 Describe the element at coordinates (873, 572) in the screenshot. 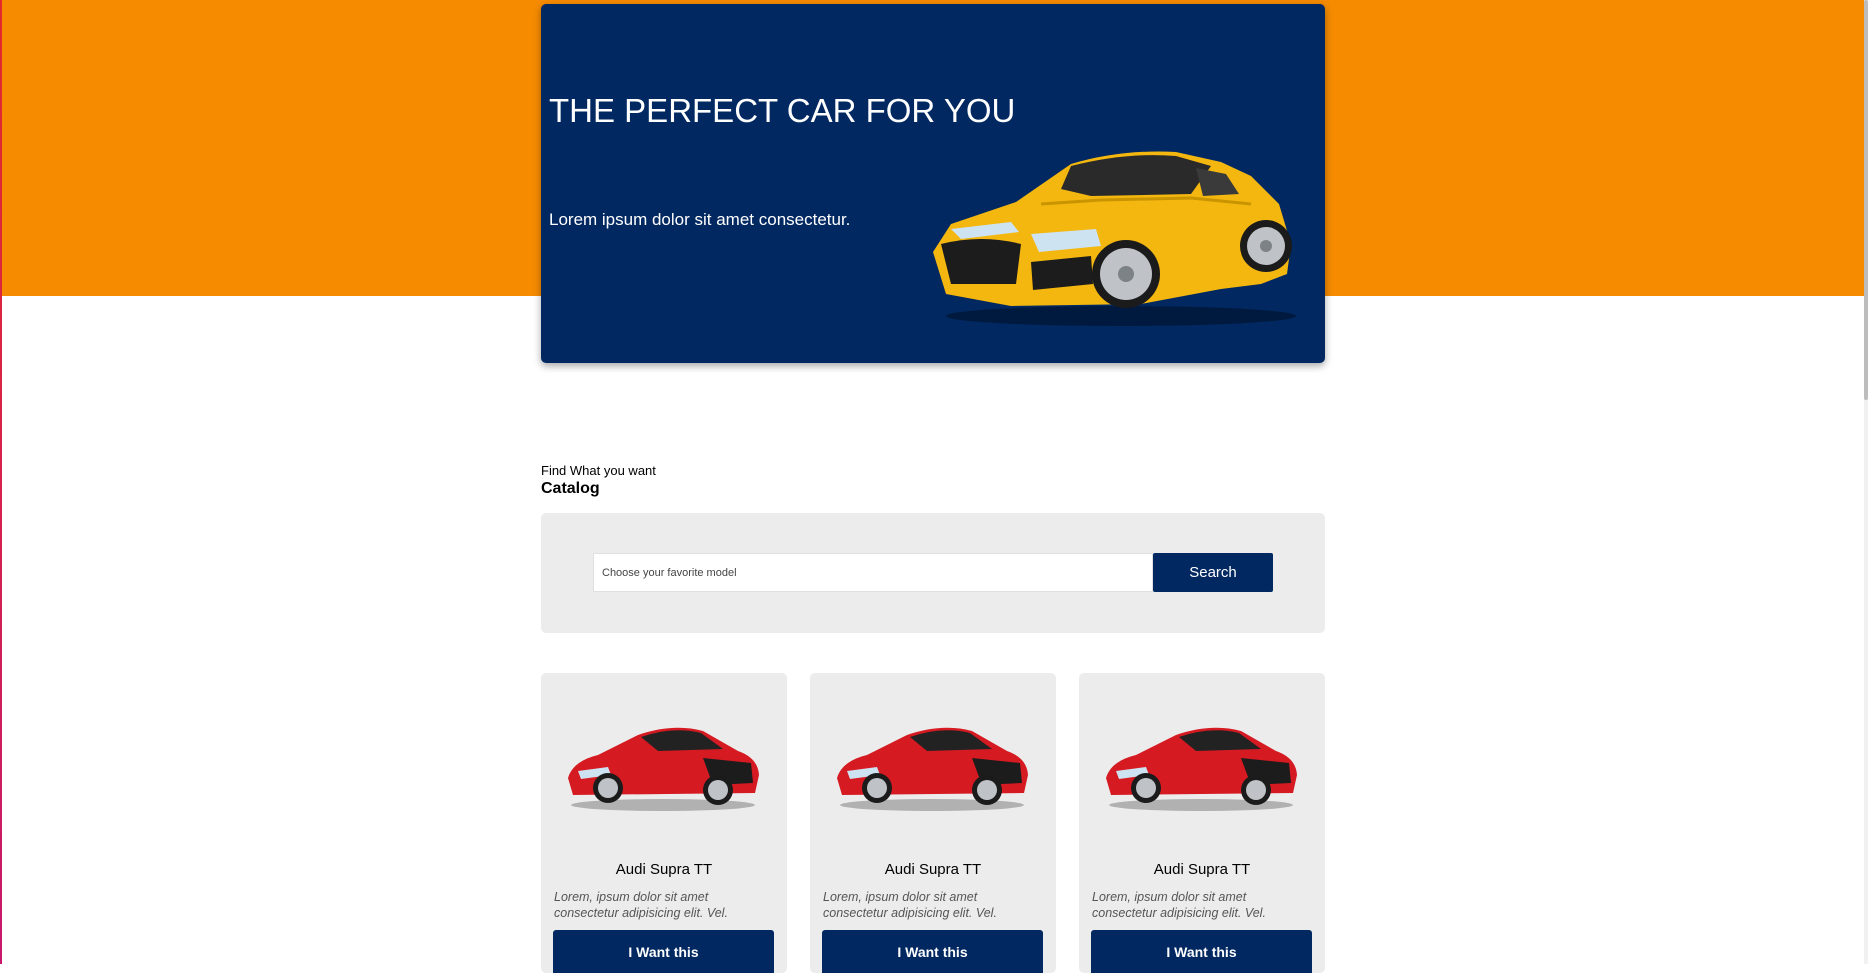

I see `search-input` at that location.